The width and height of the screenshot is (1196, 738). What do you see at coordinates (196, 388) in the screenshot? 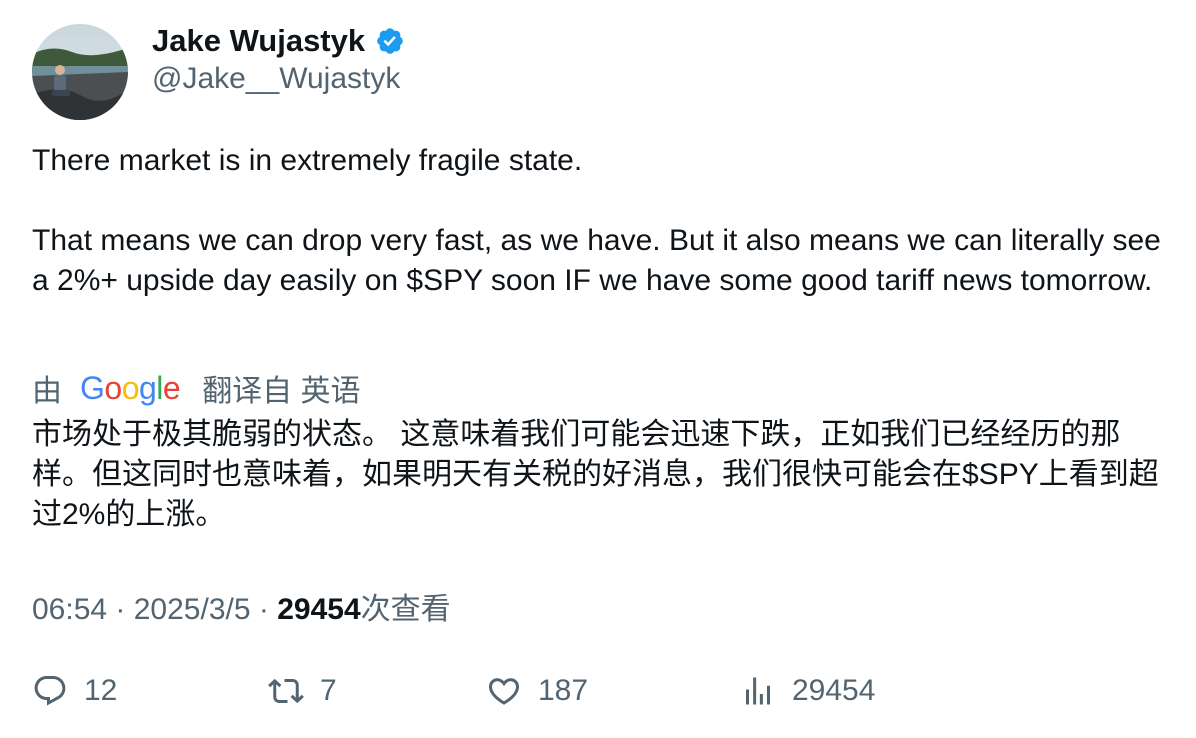
I see `translation-attribution: 由 Google 翻译自 英语` at bounding box center [196, 388].